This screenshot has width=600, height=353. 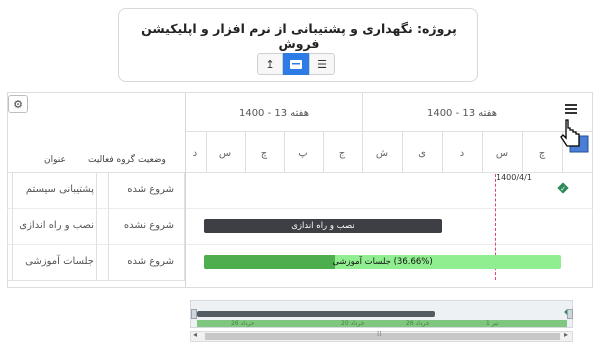 I want to click on milestone-icon: ✓, so click(x=563, y=189).